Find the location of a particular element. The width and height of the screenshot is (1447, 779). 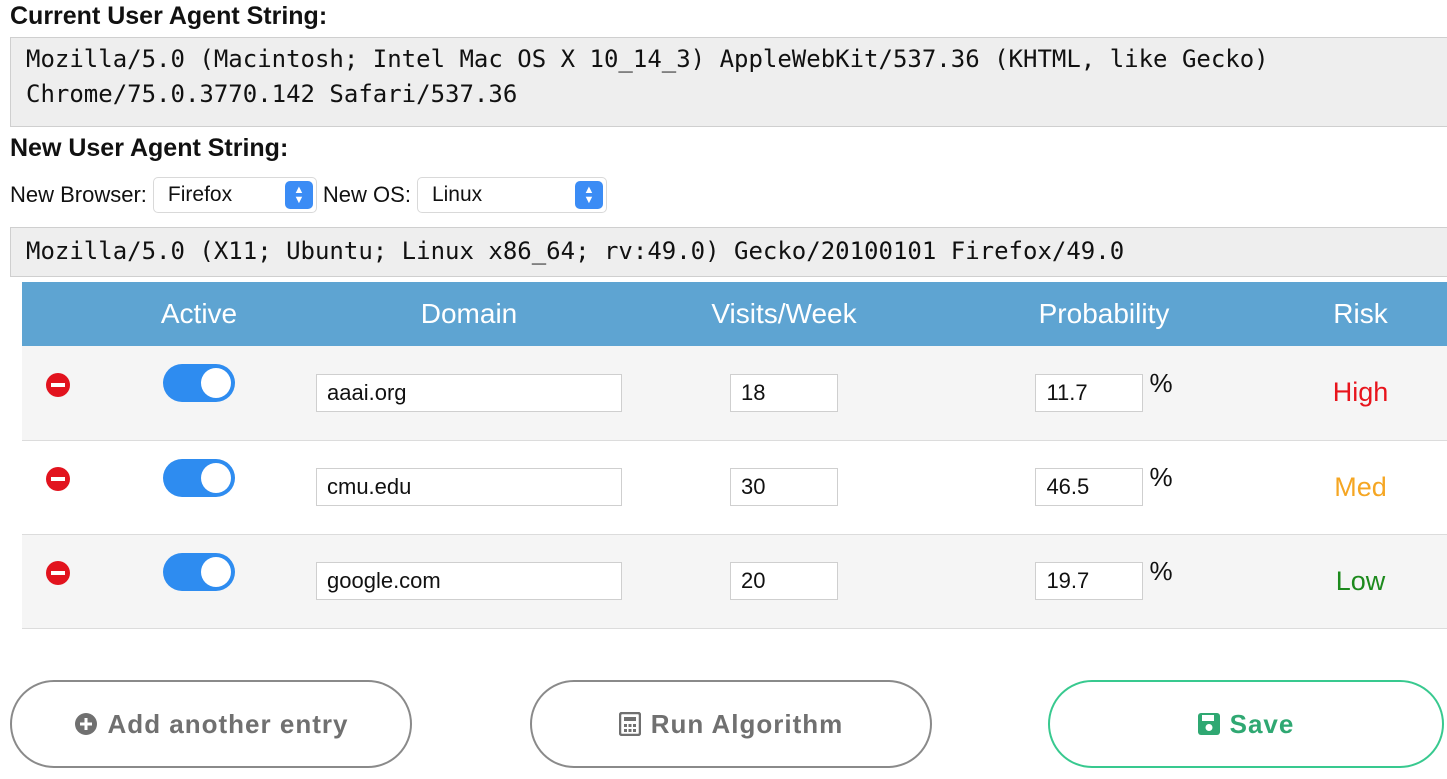

new-ua-heading: New User Agent String: is located at coordinates (149, 148).